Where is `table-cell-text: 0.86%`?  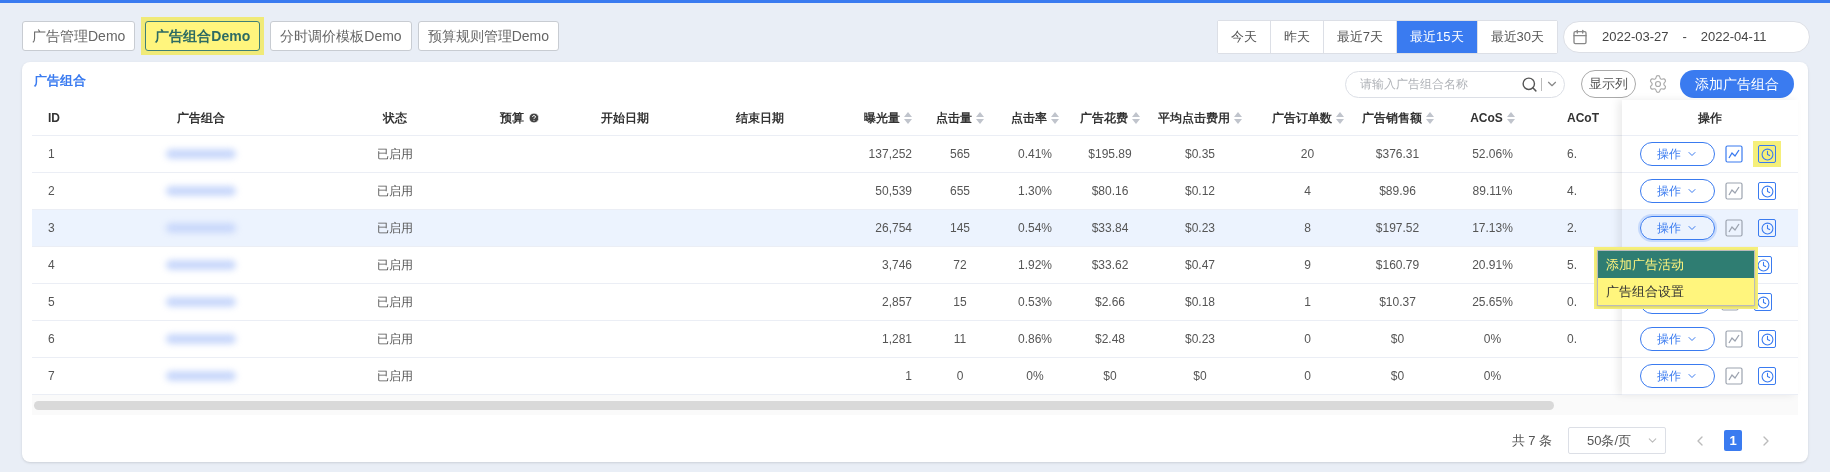 table-cell-text: 0.86% is located at coordinates (1035, 339).